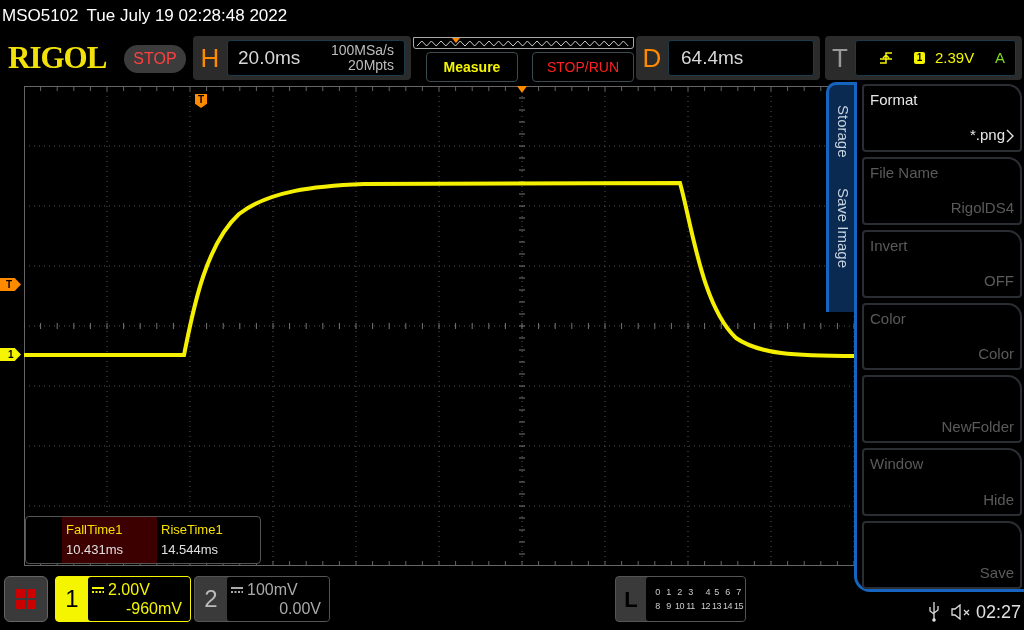 This screenshot has width=1024, height=630. I want to click on usb-icon, so click(934, 612).